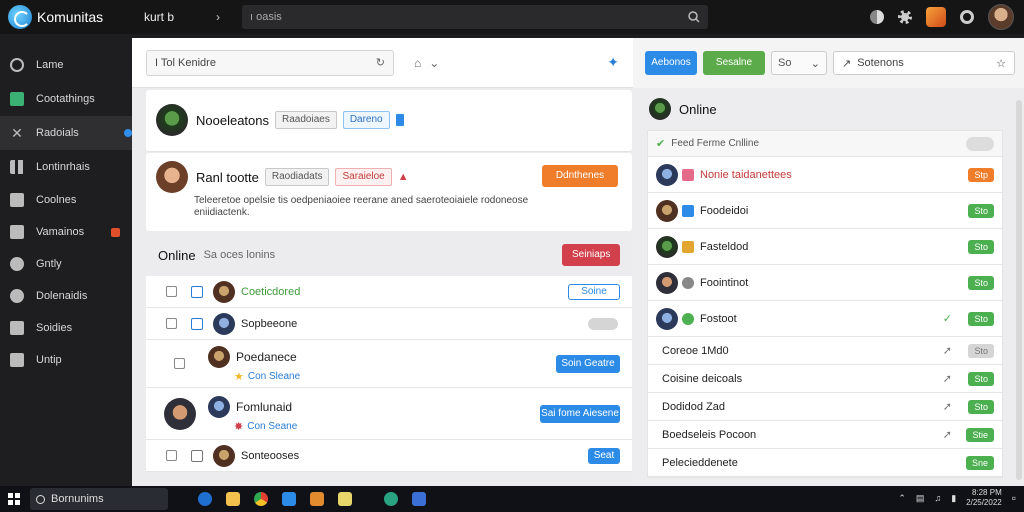 The width and height of the screenshot is (1024, 512). What do you see at coordinates (475, 17) in the screenshot?
I see `global-search-input: ı oasis` at bounding box center [475, 17].